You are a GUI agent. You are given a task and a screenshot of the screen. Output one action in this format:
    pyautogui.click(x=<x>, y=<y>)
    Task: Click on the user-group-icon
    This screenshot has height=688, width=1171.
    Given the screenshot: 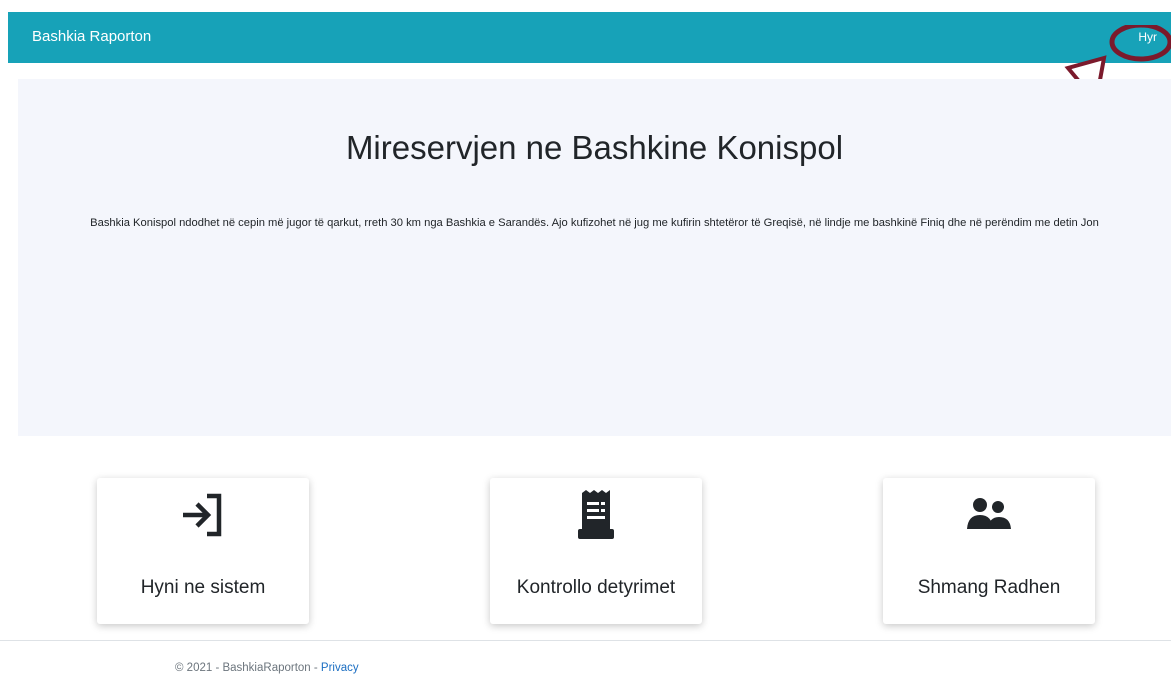 What is the action you would take?
    pyautogui.click(x=989, y=515)
    